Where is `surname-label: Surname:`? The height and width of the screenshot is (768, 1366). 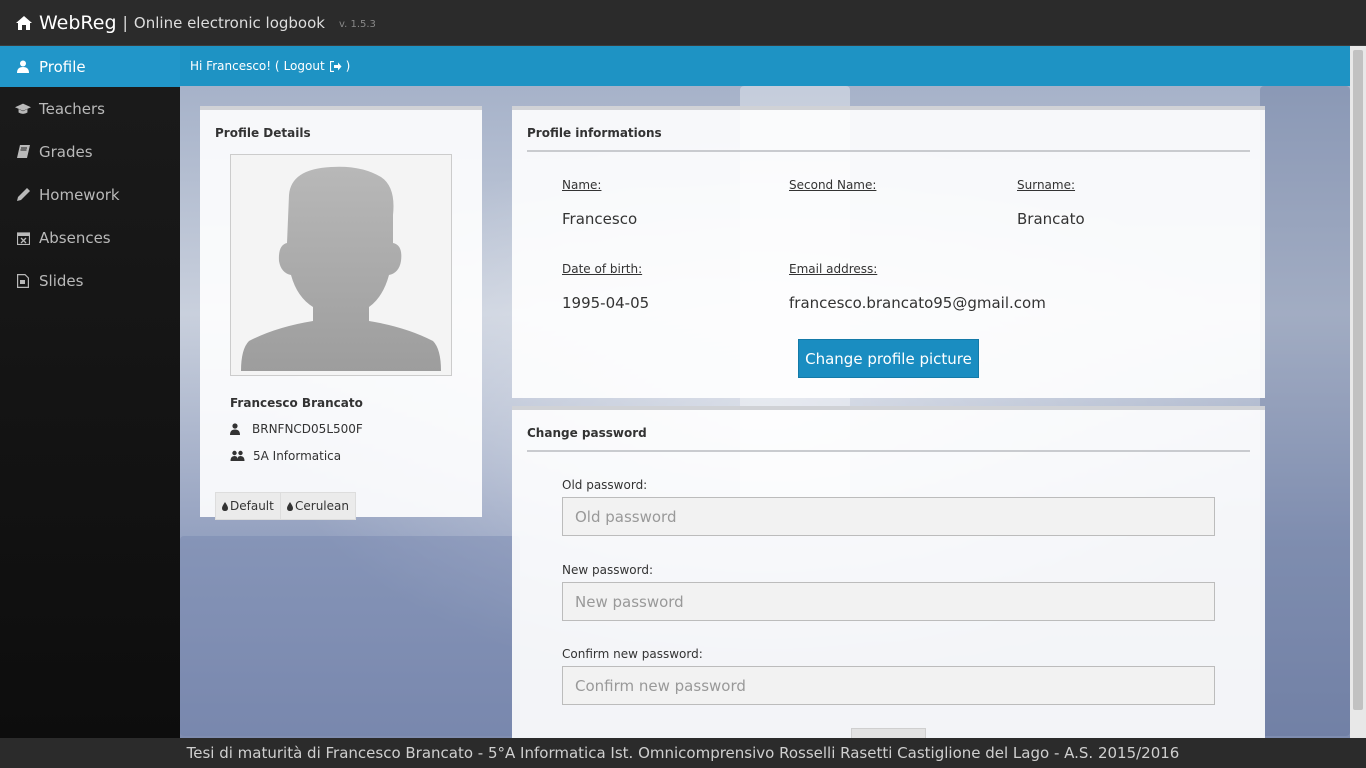
surname-label: Surname: is located at coordinates (1046, 185).